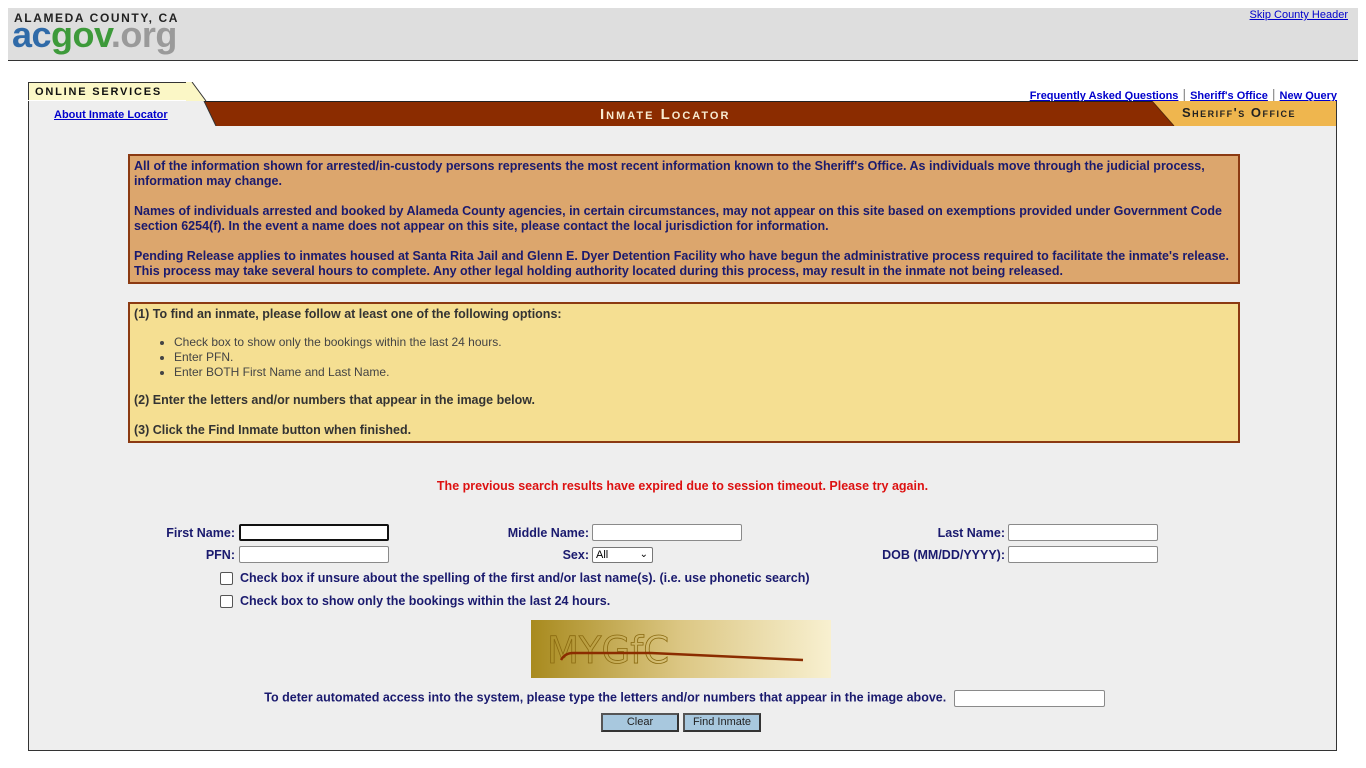 This screenshot has width=1366, height=768. Describe the element at coordinates (602, 555) in the screenshot. I see `sex-selected-value: All` at that location.